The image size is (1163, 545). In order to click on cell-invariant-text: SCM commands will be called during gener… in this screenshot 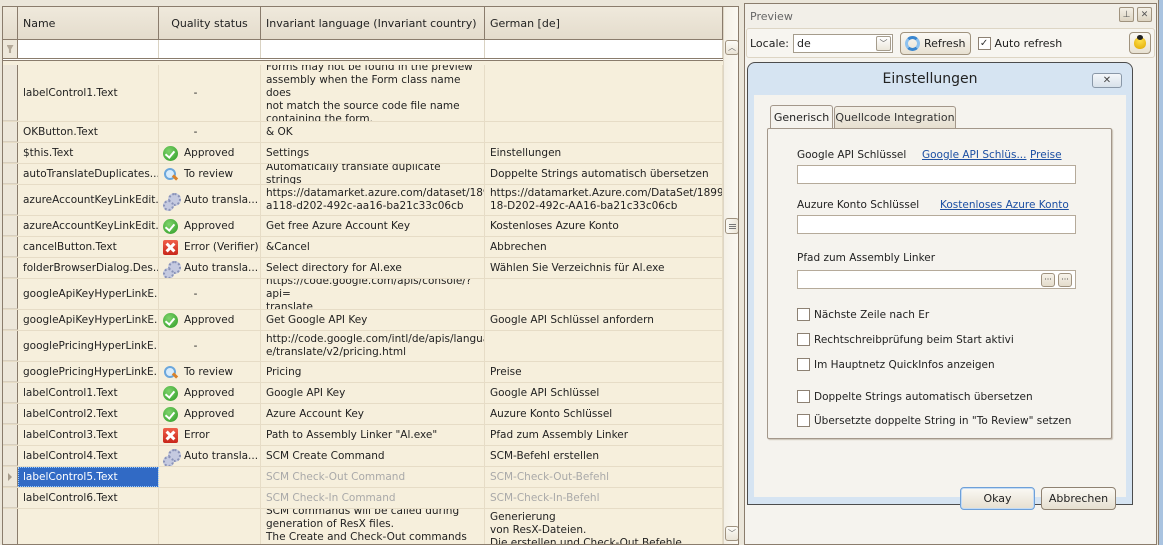, I will do `click(373, 526)`.